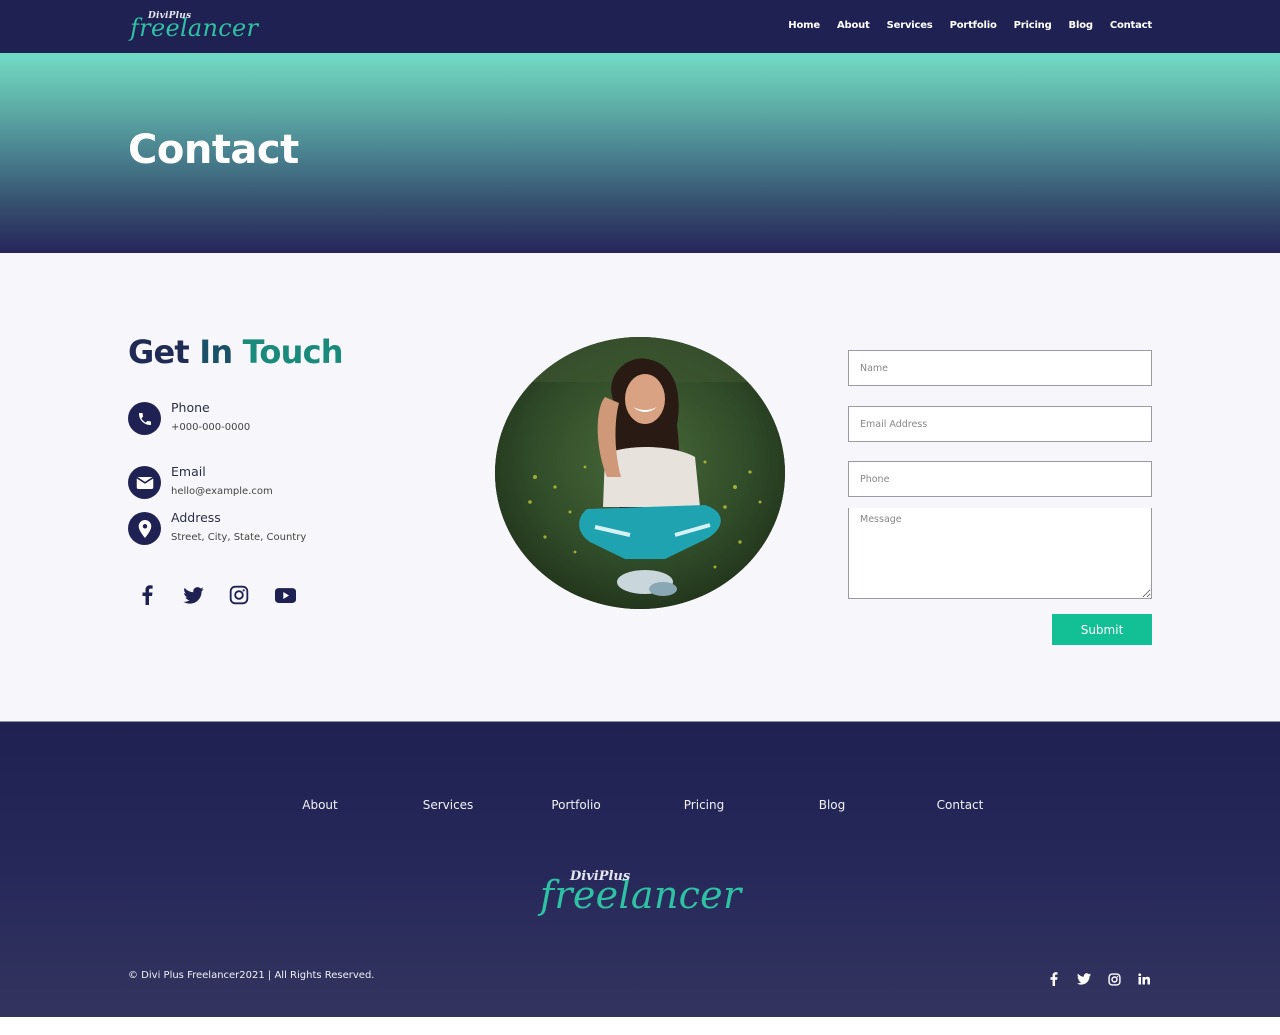 Image resolution: width=1280 pixels, height=1035 pixels. Describe the element at coordinates (1144, 979) in the screenshot. I see `linkedin-icon` at that location.